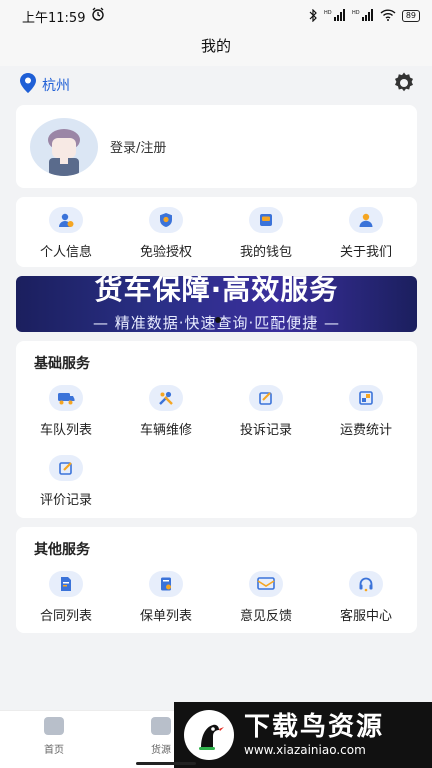 The height and width of the screenshot is (768, 432). I want to click on section-title-basic: 基础服务, so click(62, 364).